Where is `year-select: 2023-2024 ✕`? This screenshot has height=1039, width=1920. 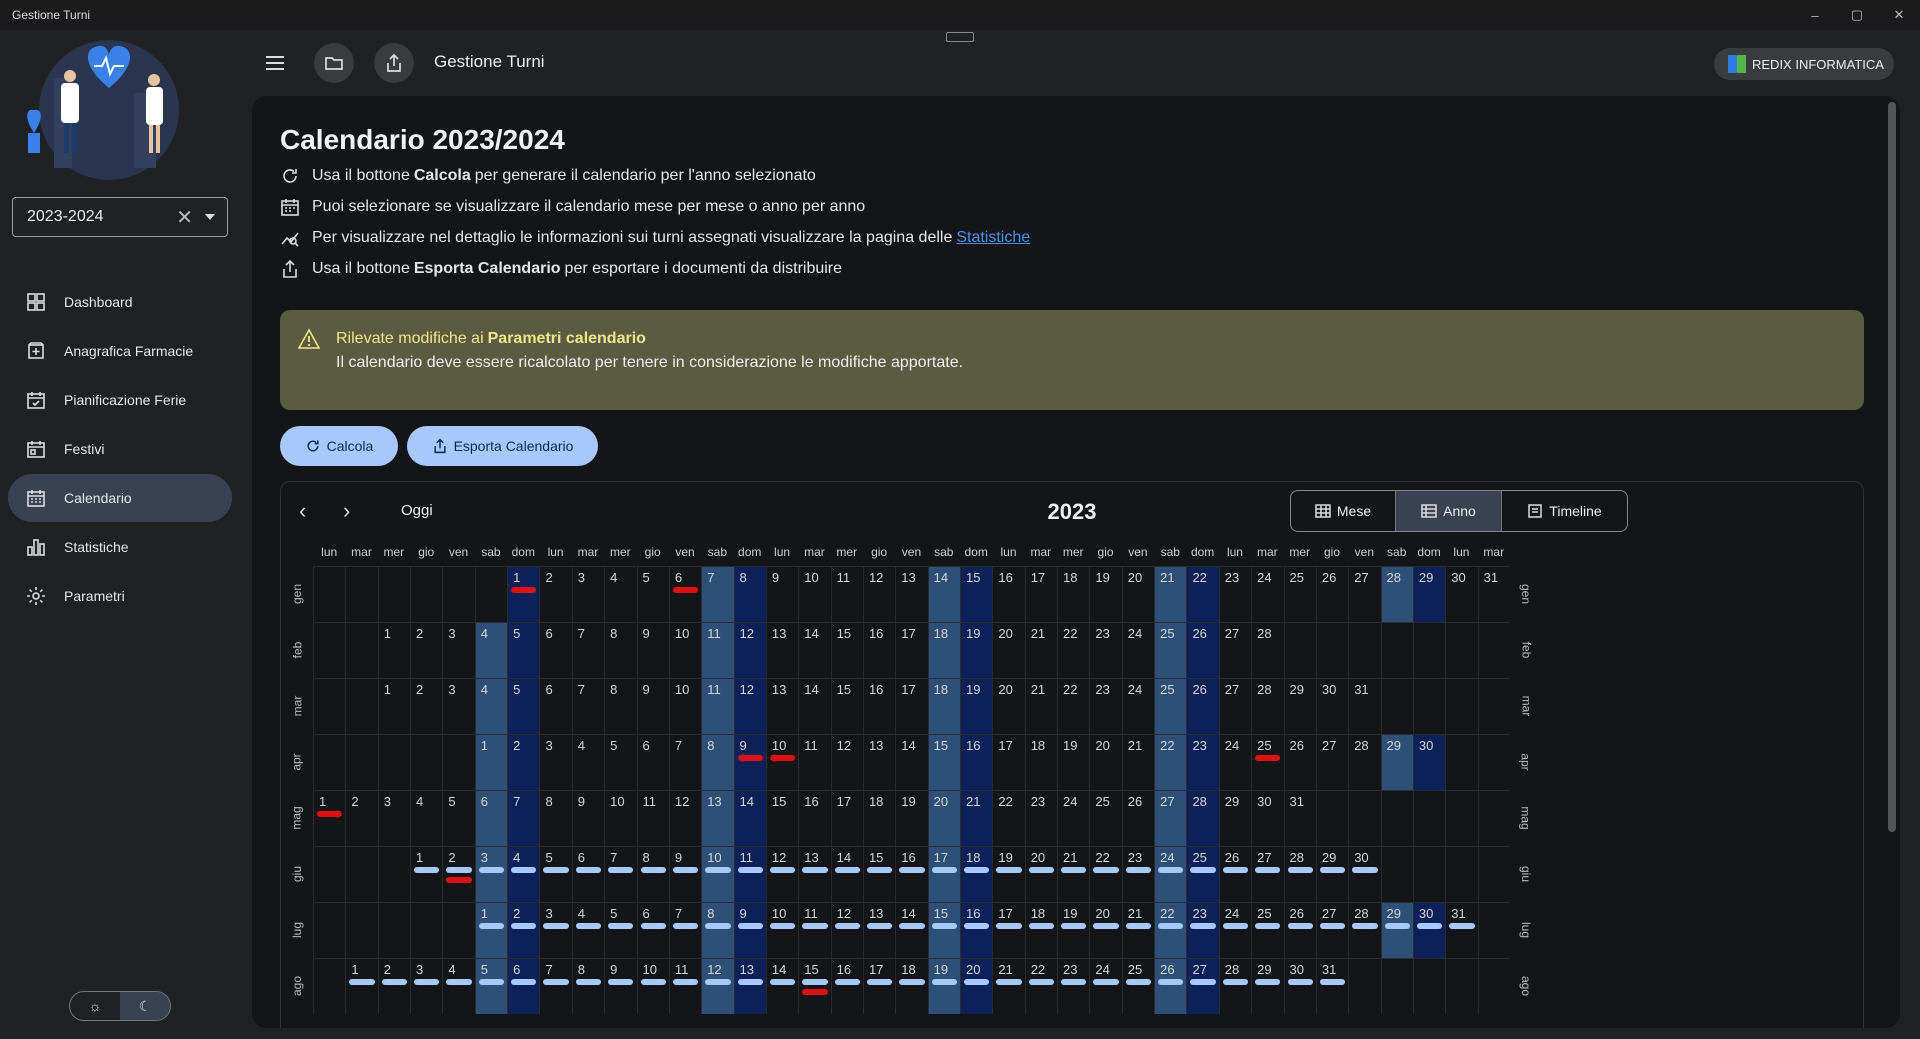 year-select: 2023-2024 ✕ is located at coordinates (120, 217).